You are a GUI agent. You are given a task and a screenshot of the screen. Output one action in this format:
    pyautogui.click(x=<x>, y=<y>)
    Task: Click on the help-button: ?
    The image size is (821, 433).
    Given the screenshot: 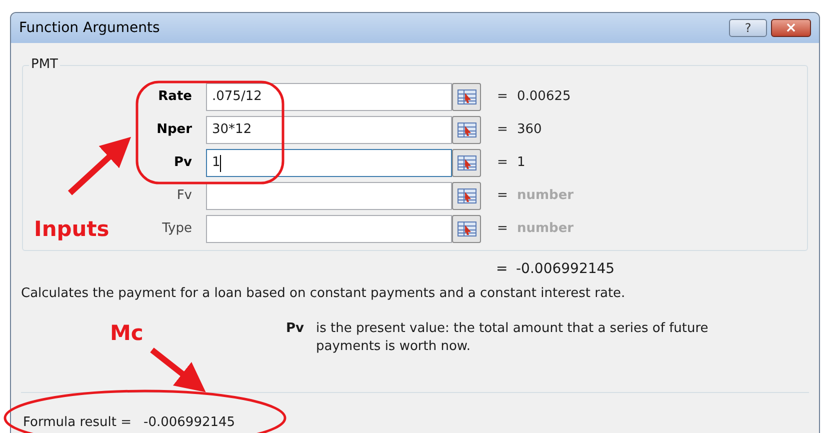 What is the action you would take?
    pyautogui.click(x=748, y=28)
    